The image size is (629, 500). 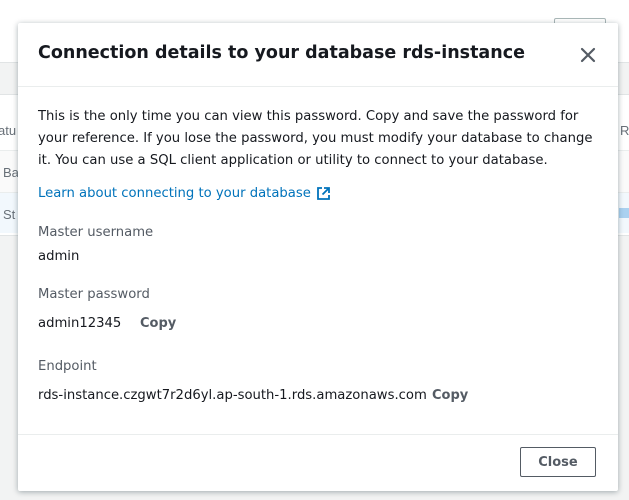 What do you see at coordinates (174, 193) in the screenshot?
I see `learn-link-label: Learn about connecting to your database` at bounding box center [174, 193].